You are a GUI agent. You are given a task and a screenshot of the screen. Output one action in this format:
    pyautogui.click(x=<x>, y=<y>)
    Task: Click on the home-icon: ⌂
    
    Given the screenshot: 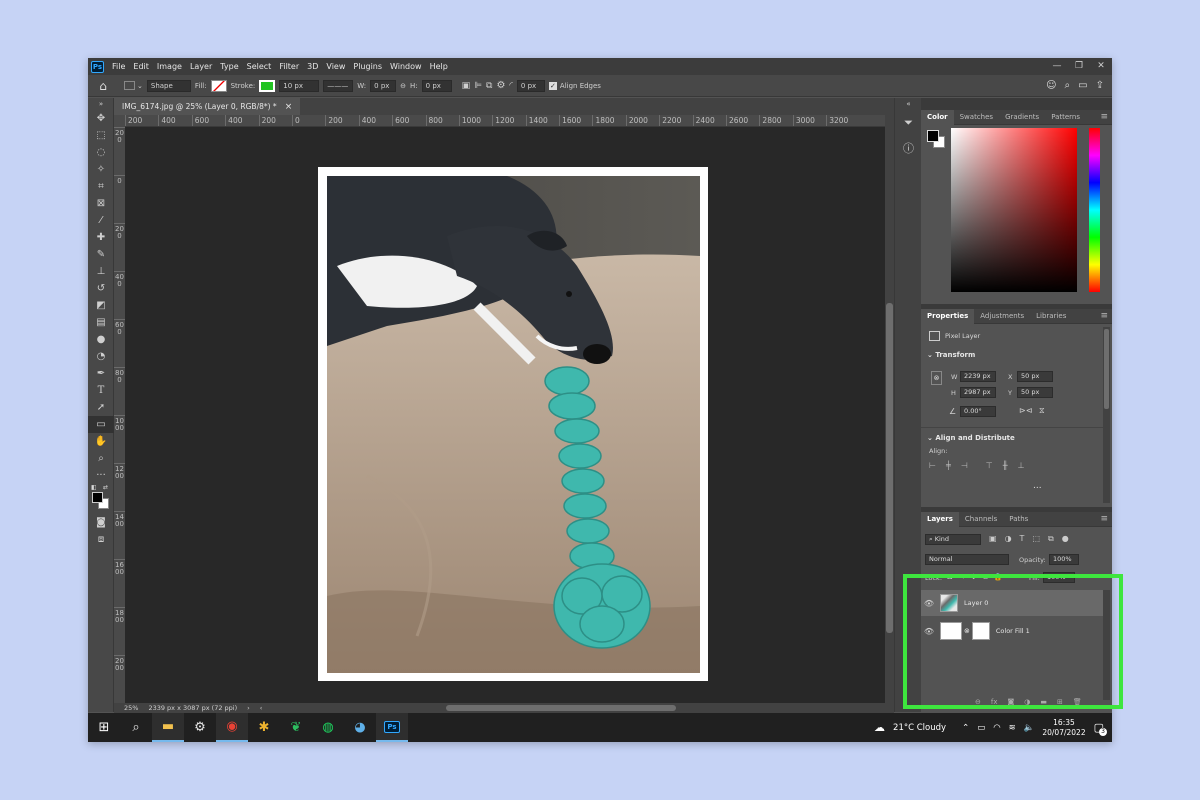 What is the action you would take?
    pyautogui.click(x=103, y=86)
    